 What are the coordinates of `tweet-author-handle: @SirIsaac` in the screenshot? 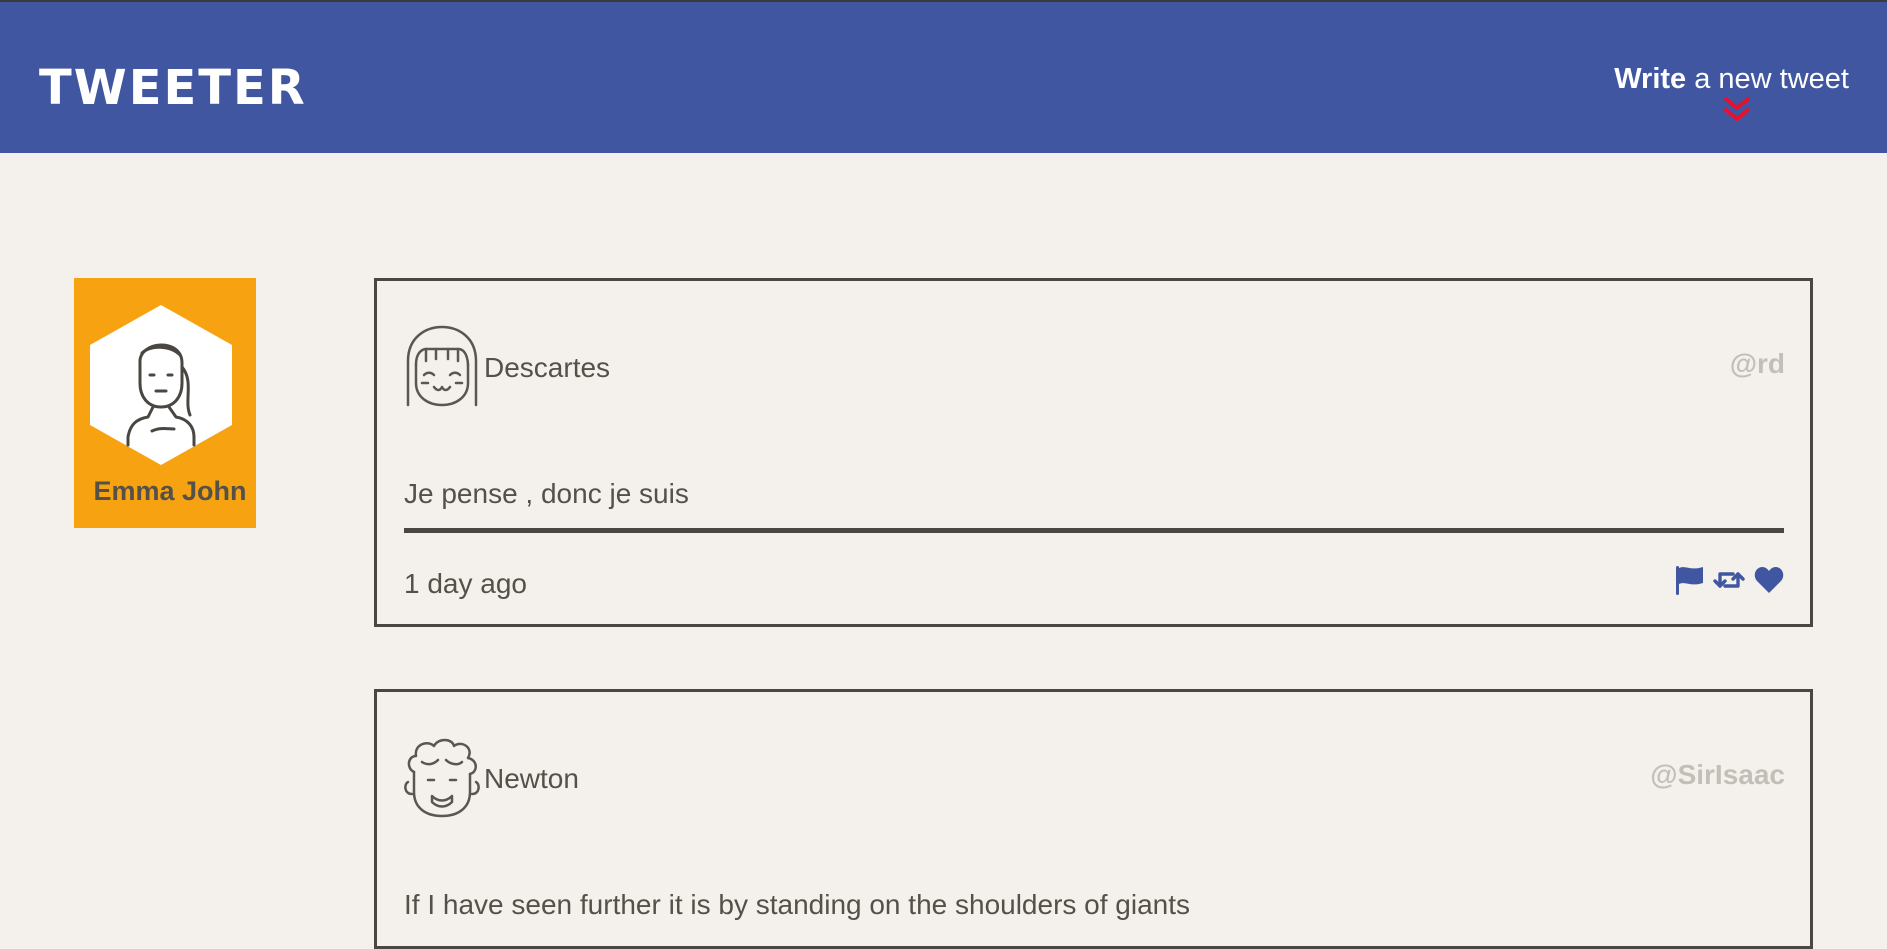 It's located at (1717, 774).